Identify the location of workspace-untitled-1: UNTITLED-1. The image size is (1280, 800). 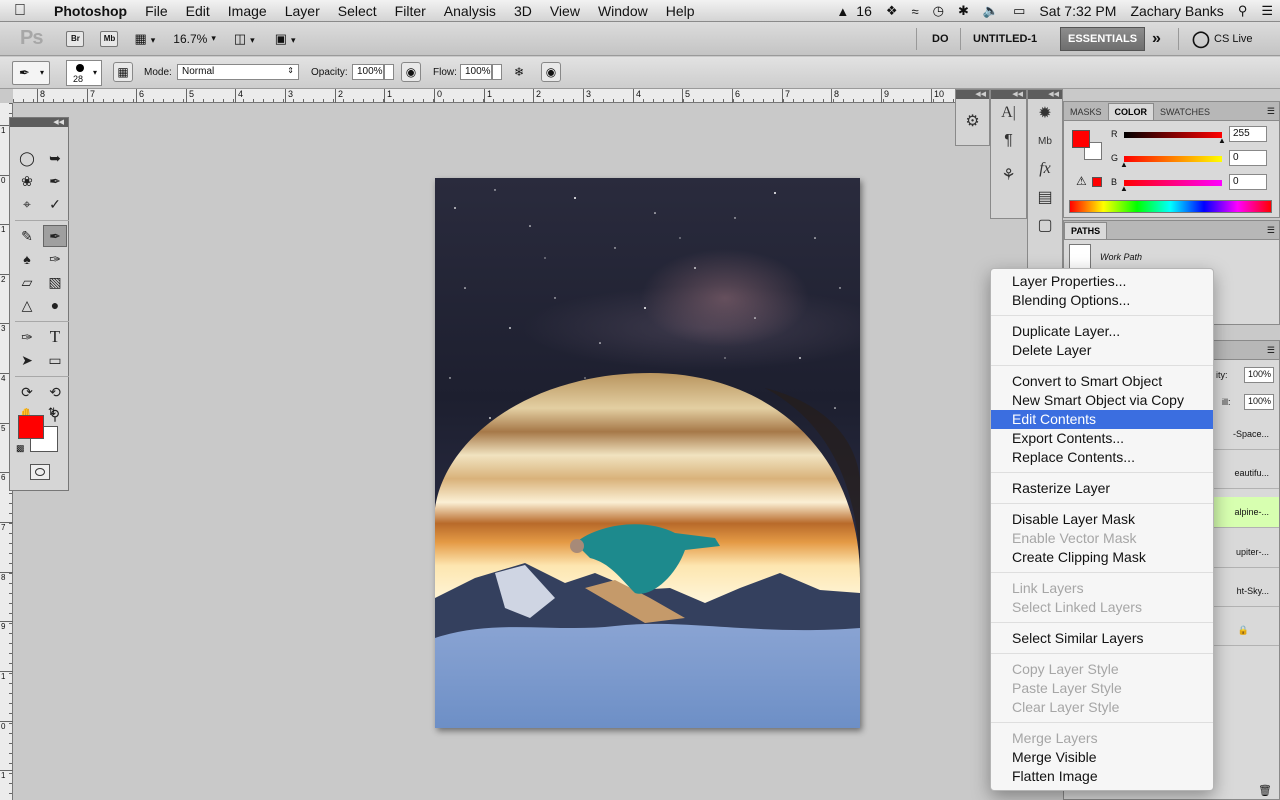
(1005, 39).